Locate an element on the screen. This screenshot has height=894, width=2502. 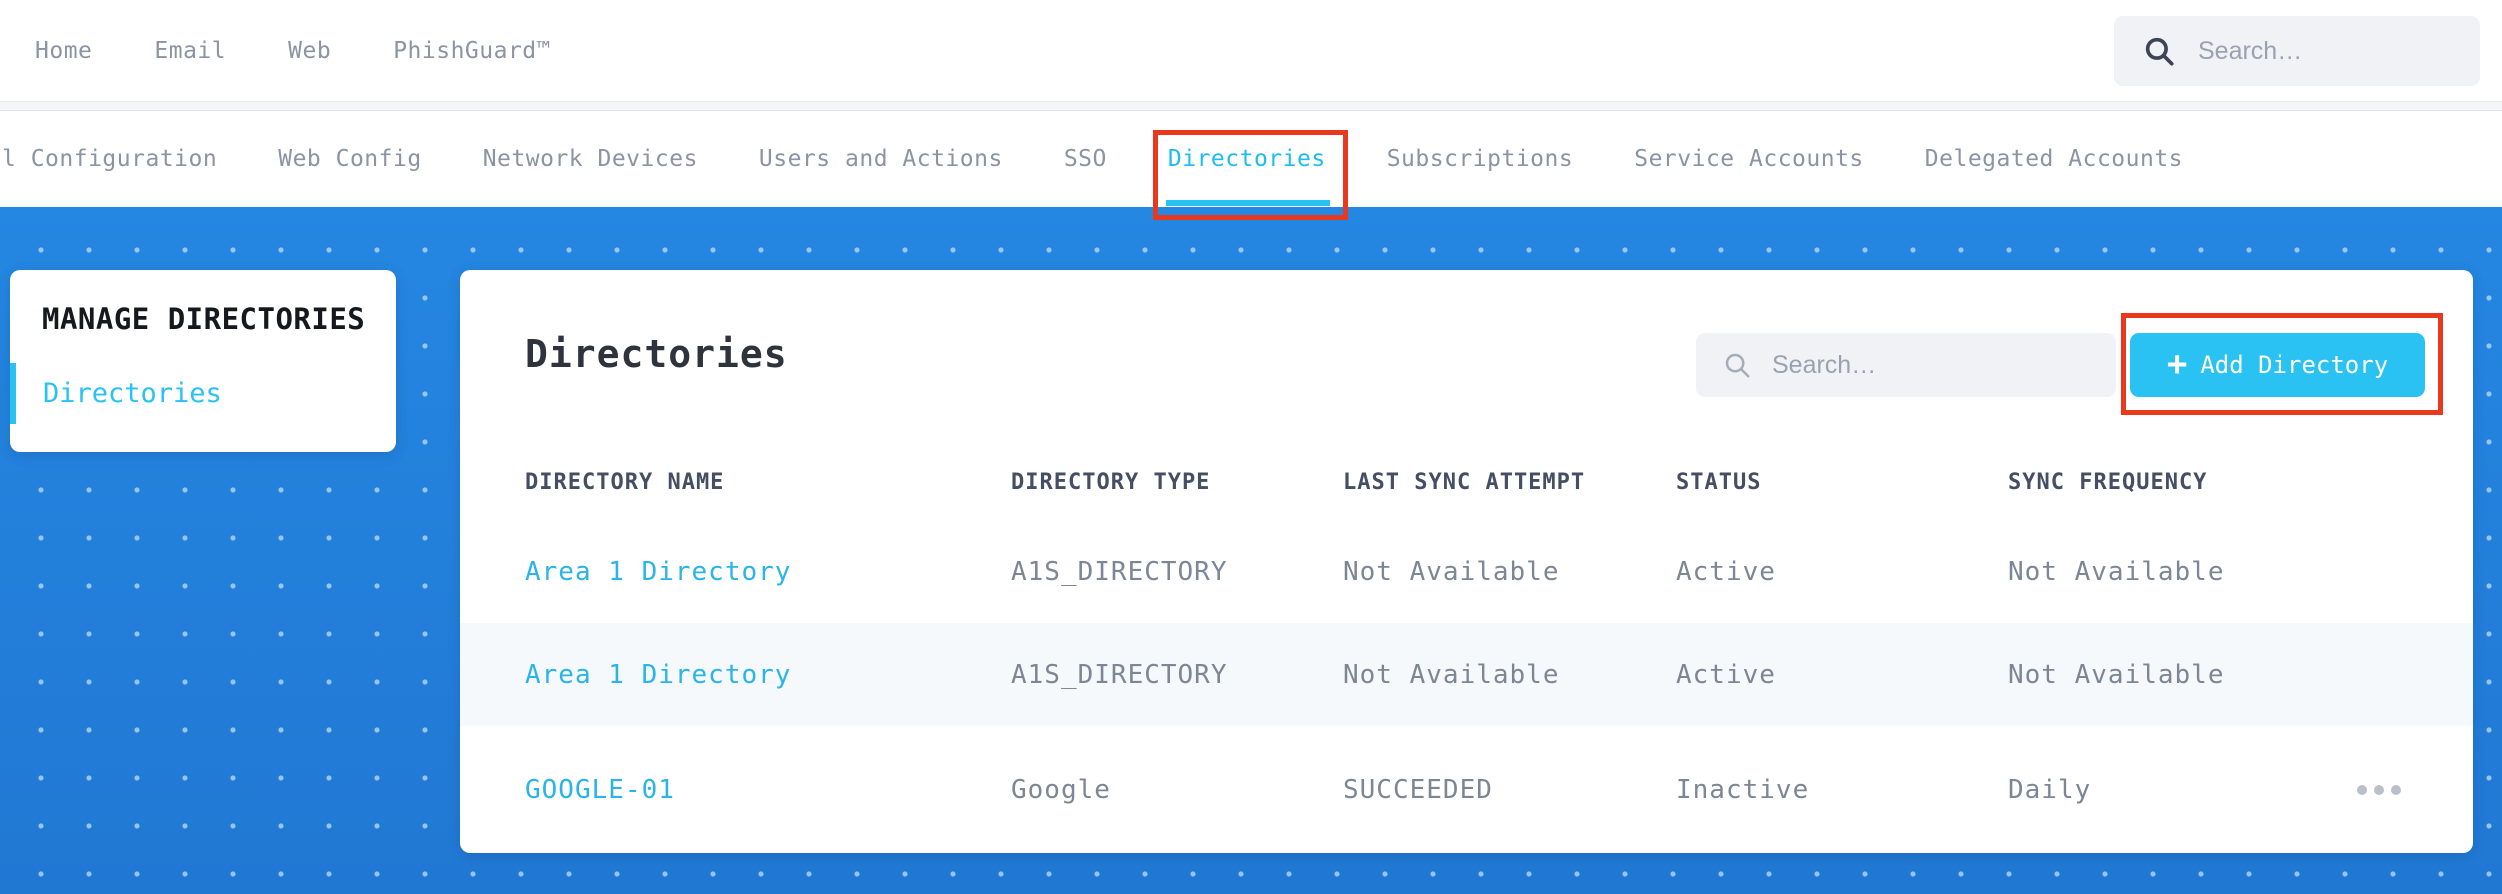
subnav-tab: l Configuration is located at coordinates (109, 159).